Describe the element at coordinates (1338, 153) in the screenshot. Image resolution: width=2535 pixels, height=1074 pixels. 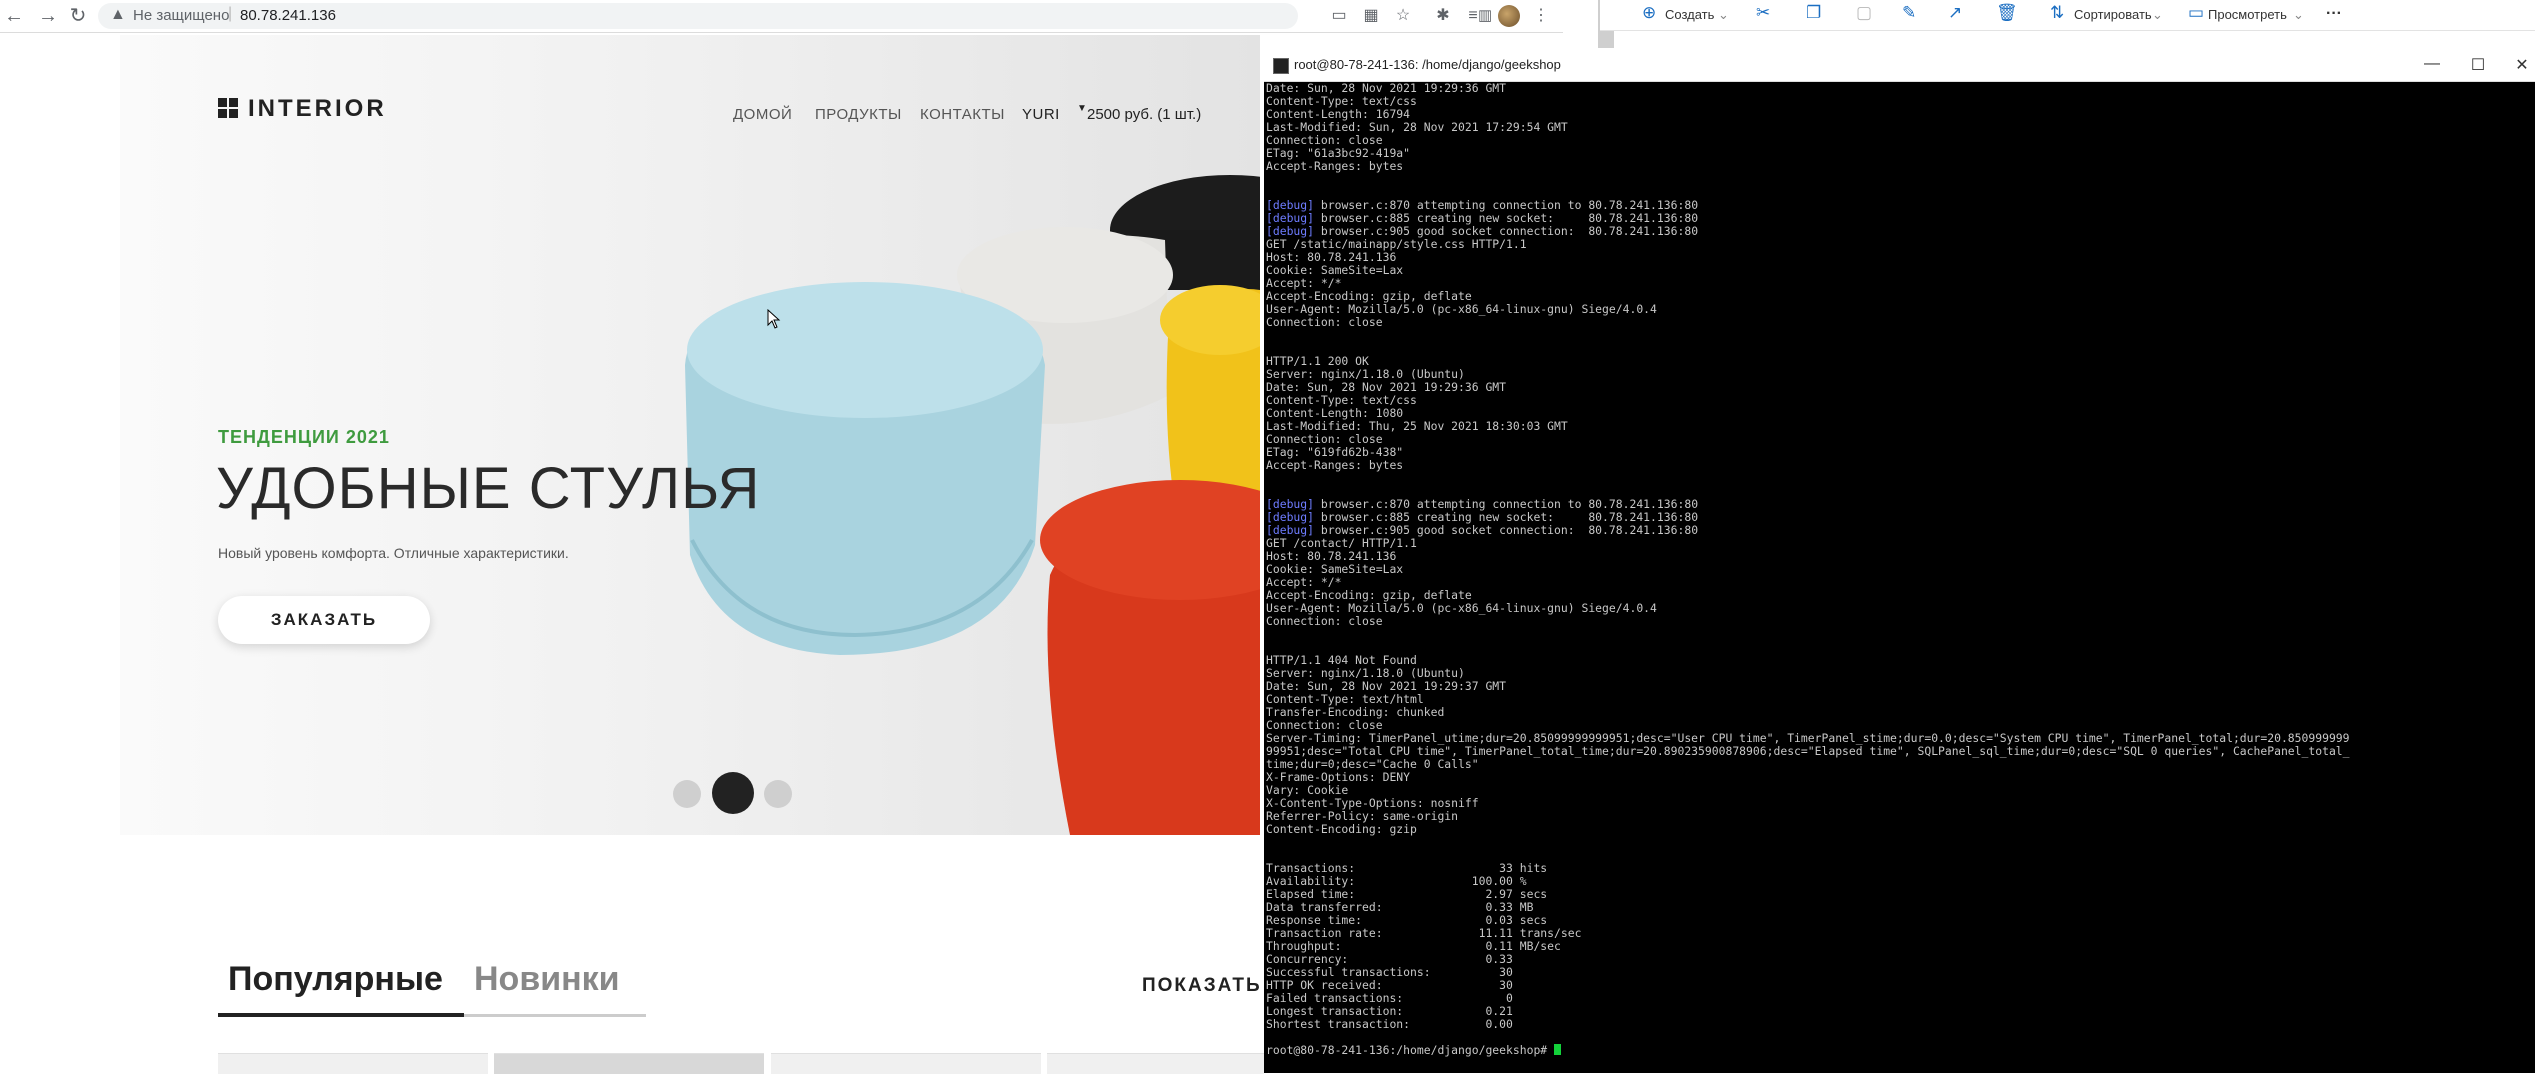
I see `terminal-line: ETag: "61a3bc92-419a"` at that location.